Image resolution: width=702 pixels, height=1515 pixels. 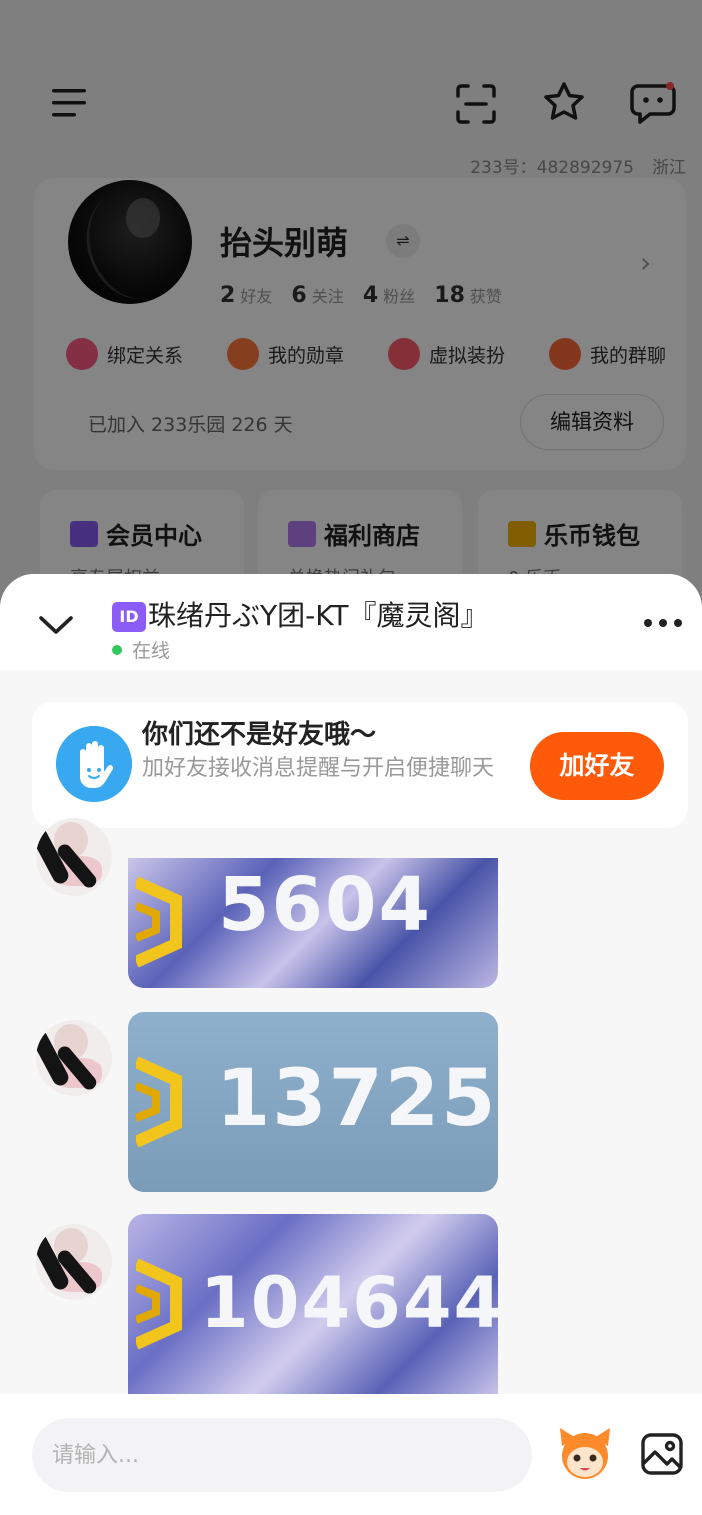 I want to click on message-image: 13725, so click(x=313, y=1102).